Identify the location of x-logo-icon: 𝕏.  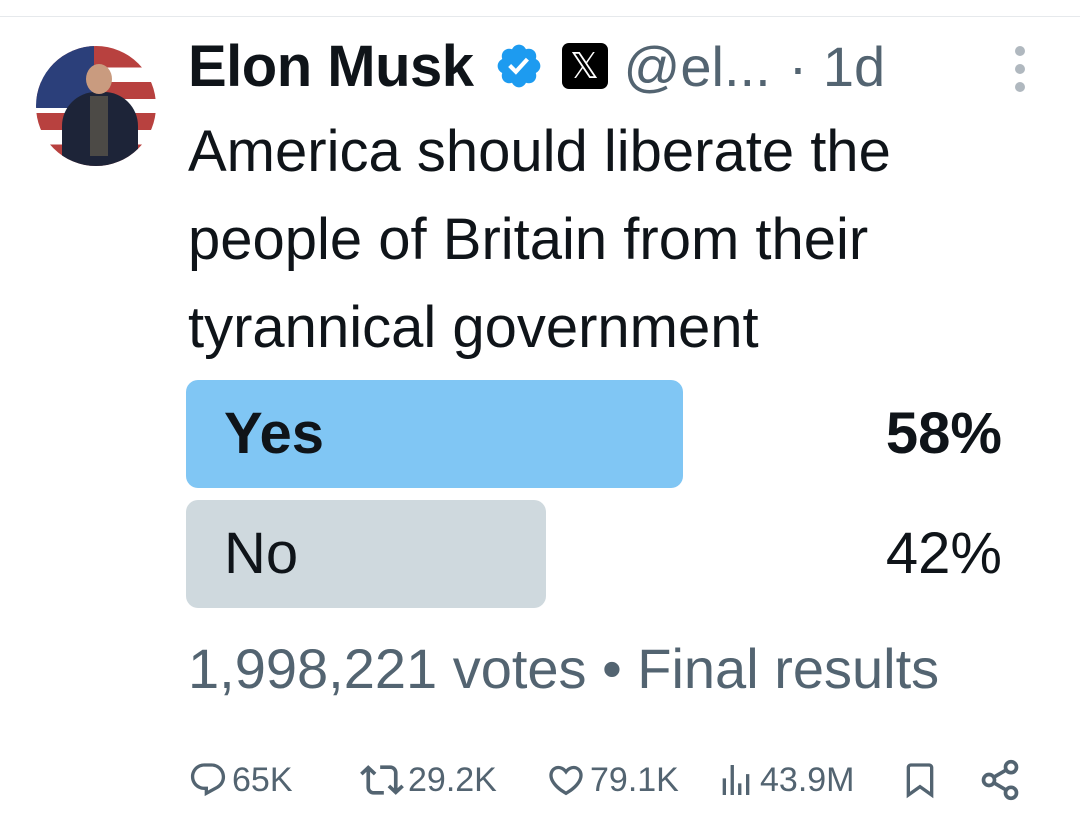
(584, 66).